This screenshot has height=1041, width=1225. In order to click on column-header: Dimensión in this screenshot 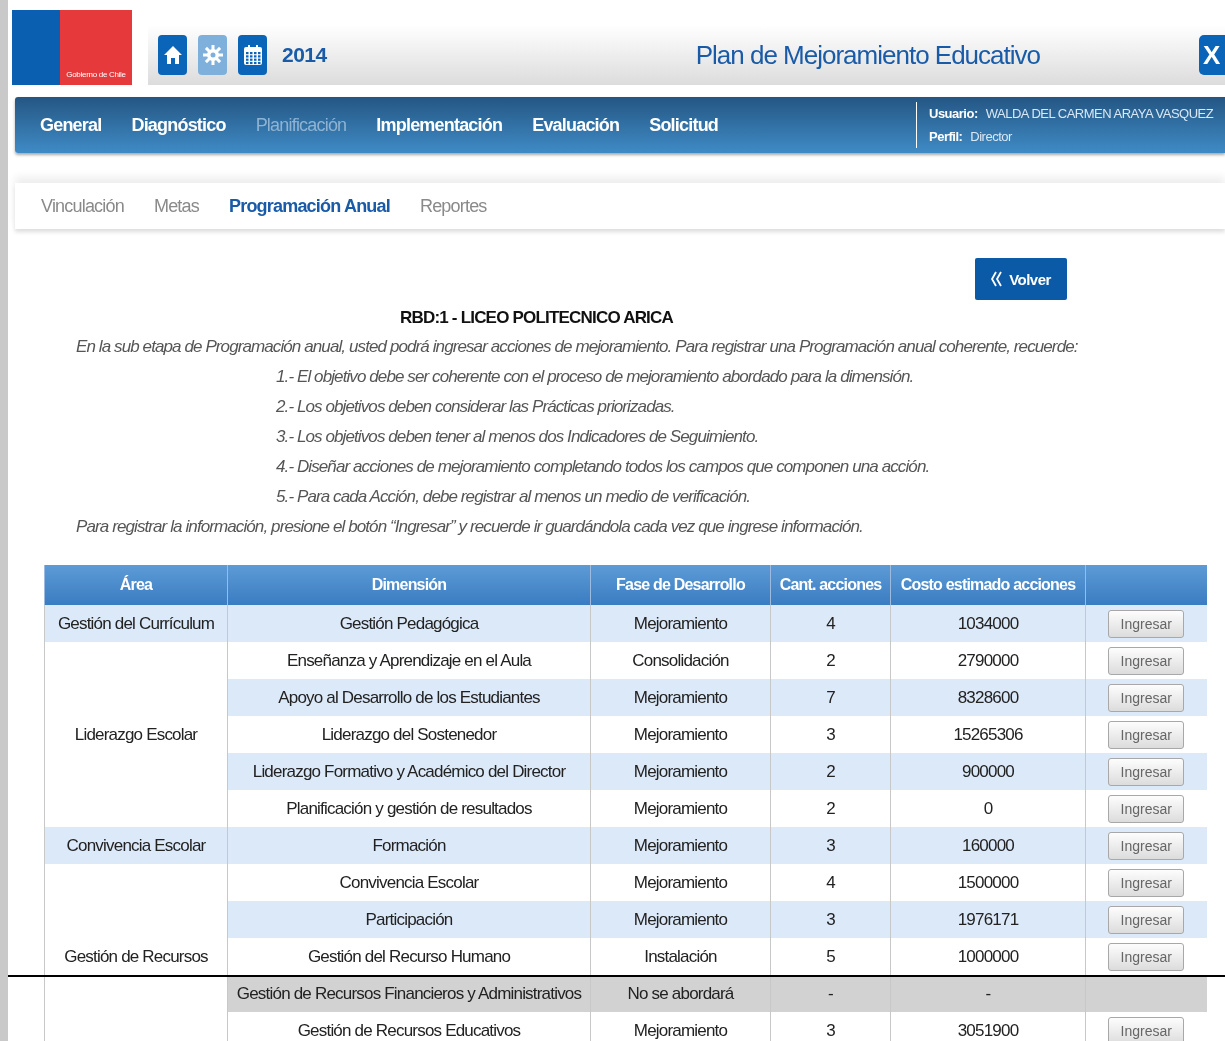, I will do `click(409, 585)`.